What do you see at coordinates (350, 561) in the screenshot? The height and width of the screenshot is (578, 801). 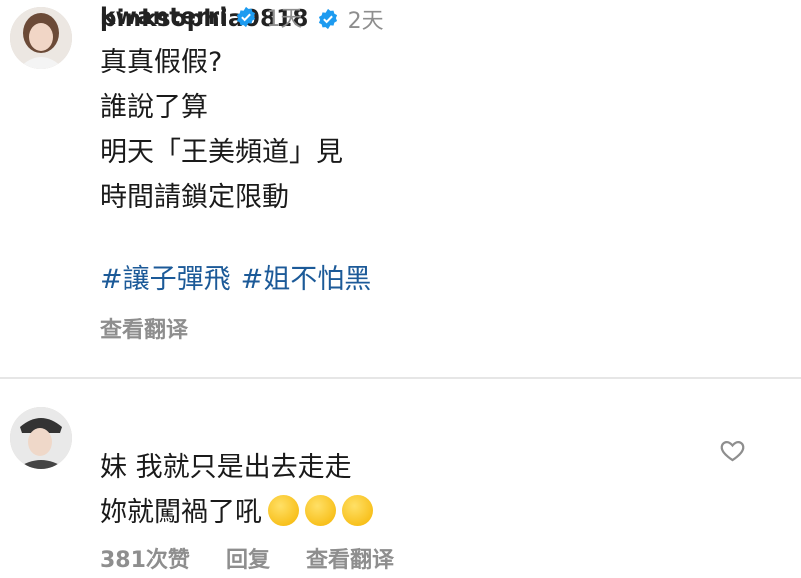 I see `see-translation-link: 查看翻译` at bounding box center [350, 561].